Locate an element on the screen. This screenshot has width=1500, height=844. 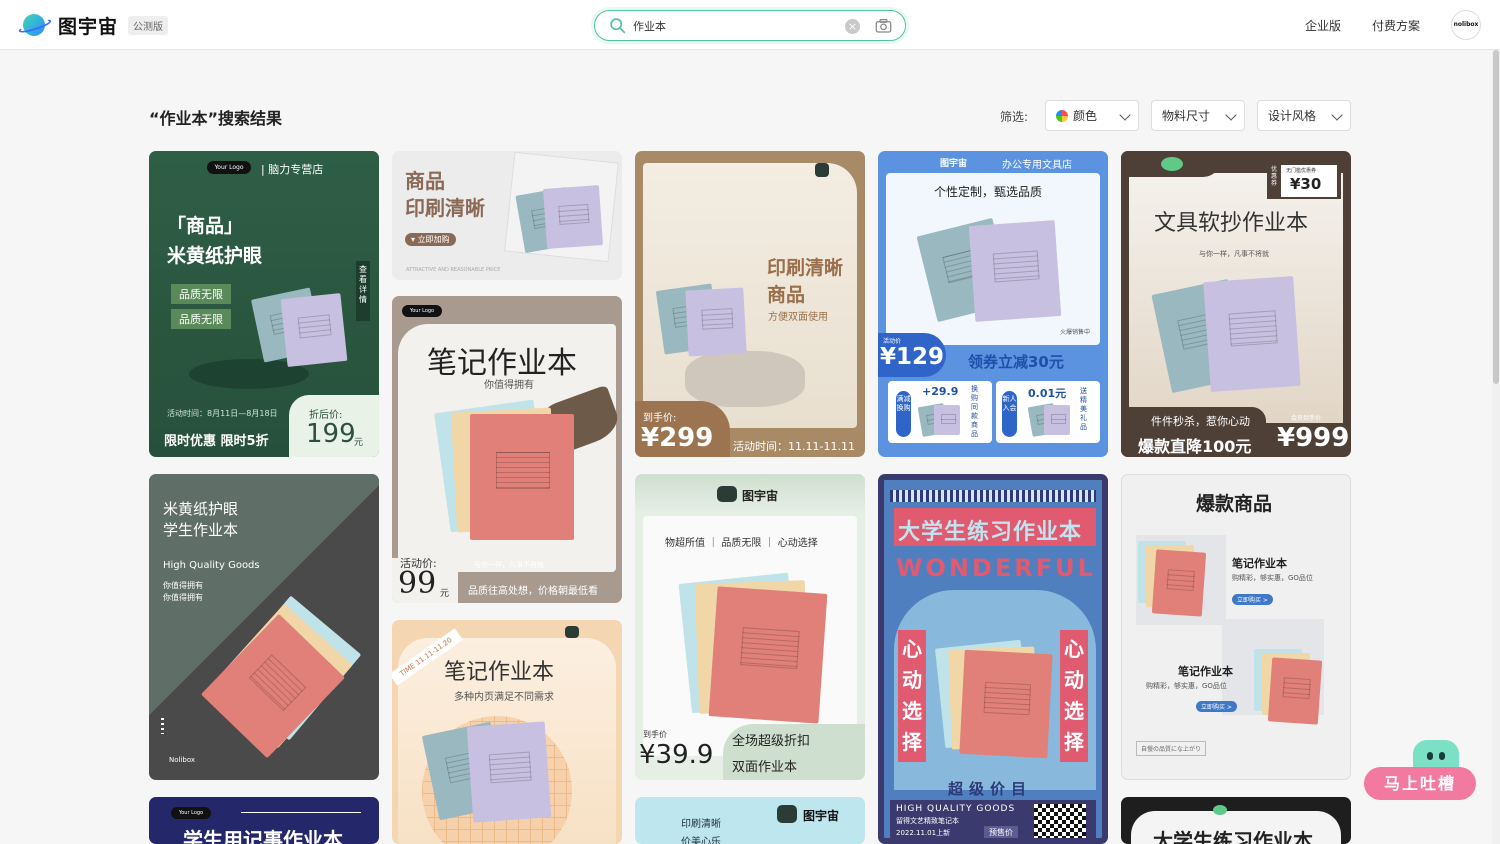
bundle-price: 0.01元 is located at coordinates (1047, 393).